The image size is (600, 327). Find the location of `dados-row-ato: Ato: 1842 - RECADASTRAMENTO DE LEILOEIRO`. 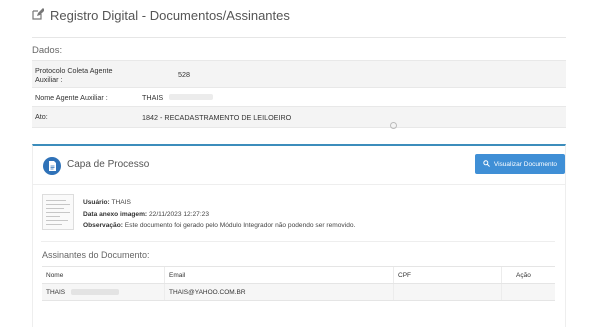

dados-row-ato: Ato: 1842 - RECADASTRAMENTO DE LEILOEIRO is located at coordinates (299, 117).